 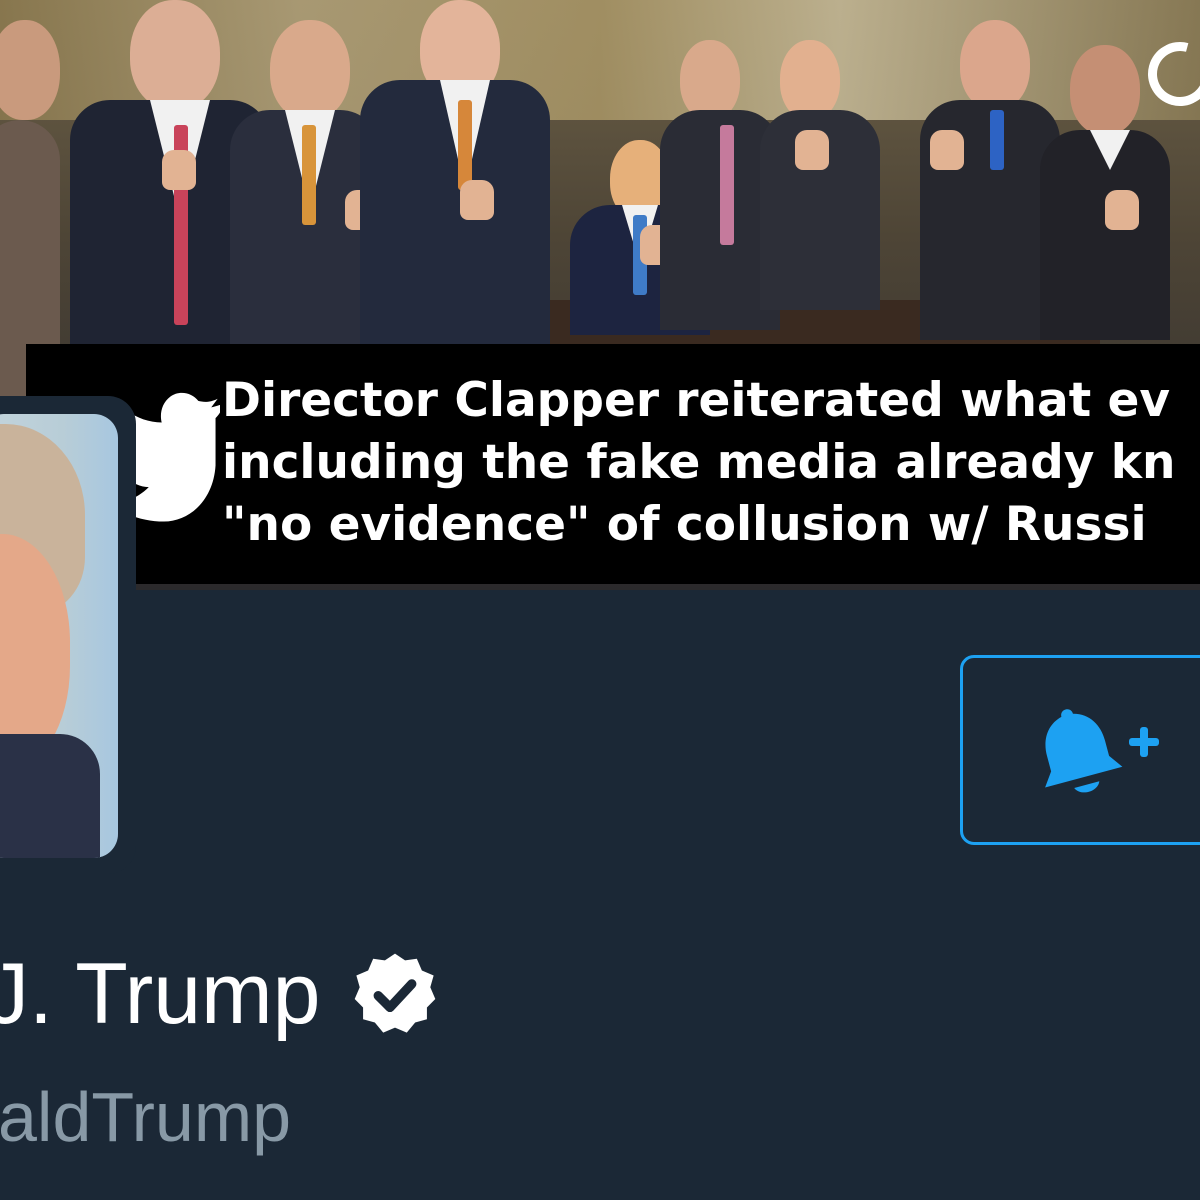 I want to click on caption-line: including the fake media already kn, so click(x=699, y=462).